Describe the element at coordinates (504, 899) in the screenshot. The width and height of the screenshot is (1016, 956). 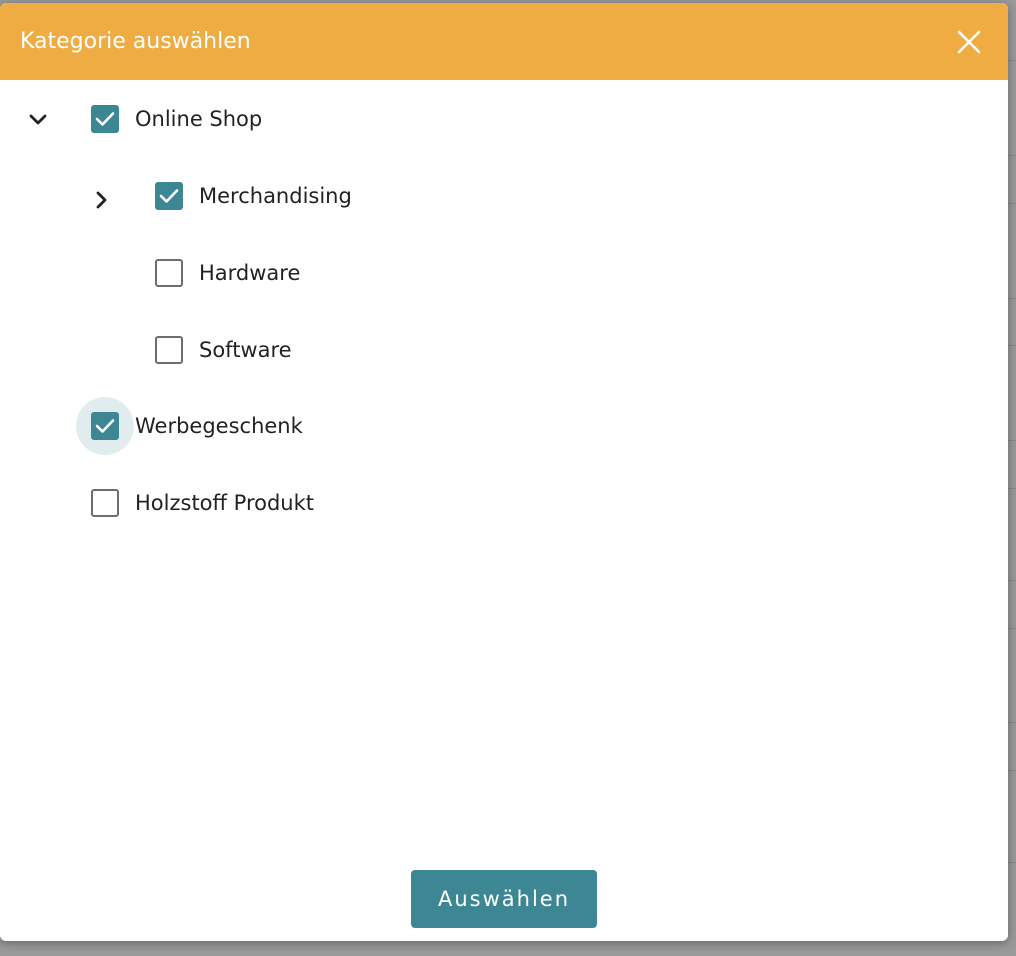
I see `select-button: Auswählen` at that location.